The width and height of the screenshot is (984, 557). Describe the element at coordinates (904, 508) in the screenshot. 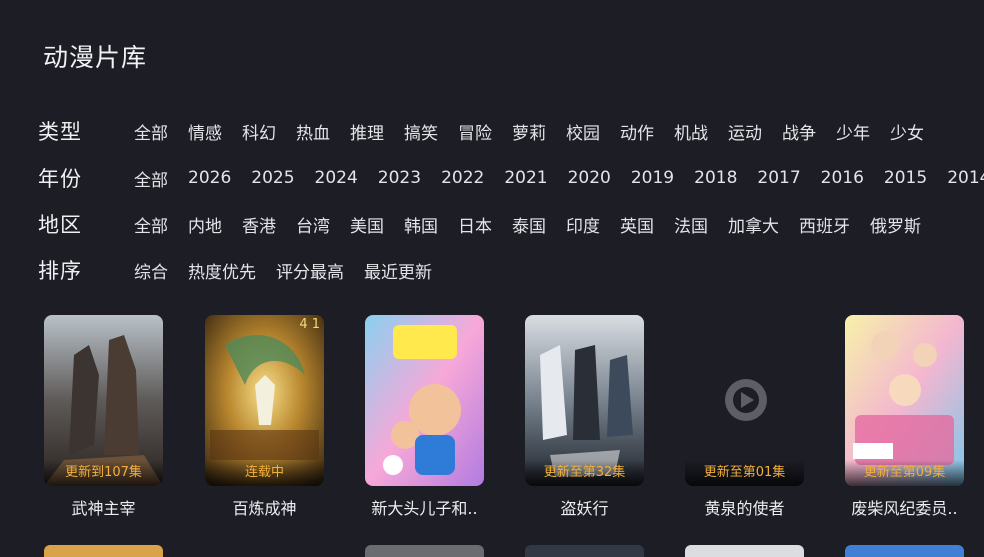

I see `card-title: 废柴风纪委员..` at that location.